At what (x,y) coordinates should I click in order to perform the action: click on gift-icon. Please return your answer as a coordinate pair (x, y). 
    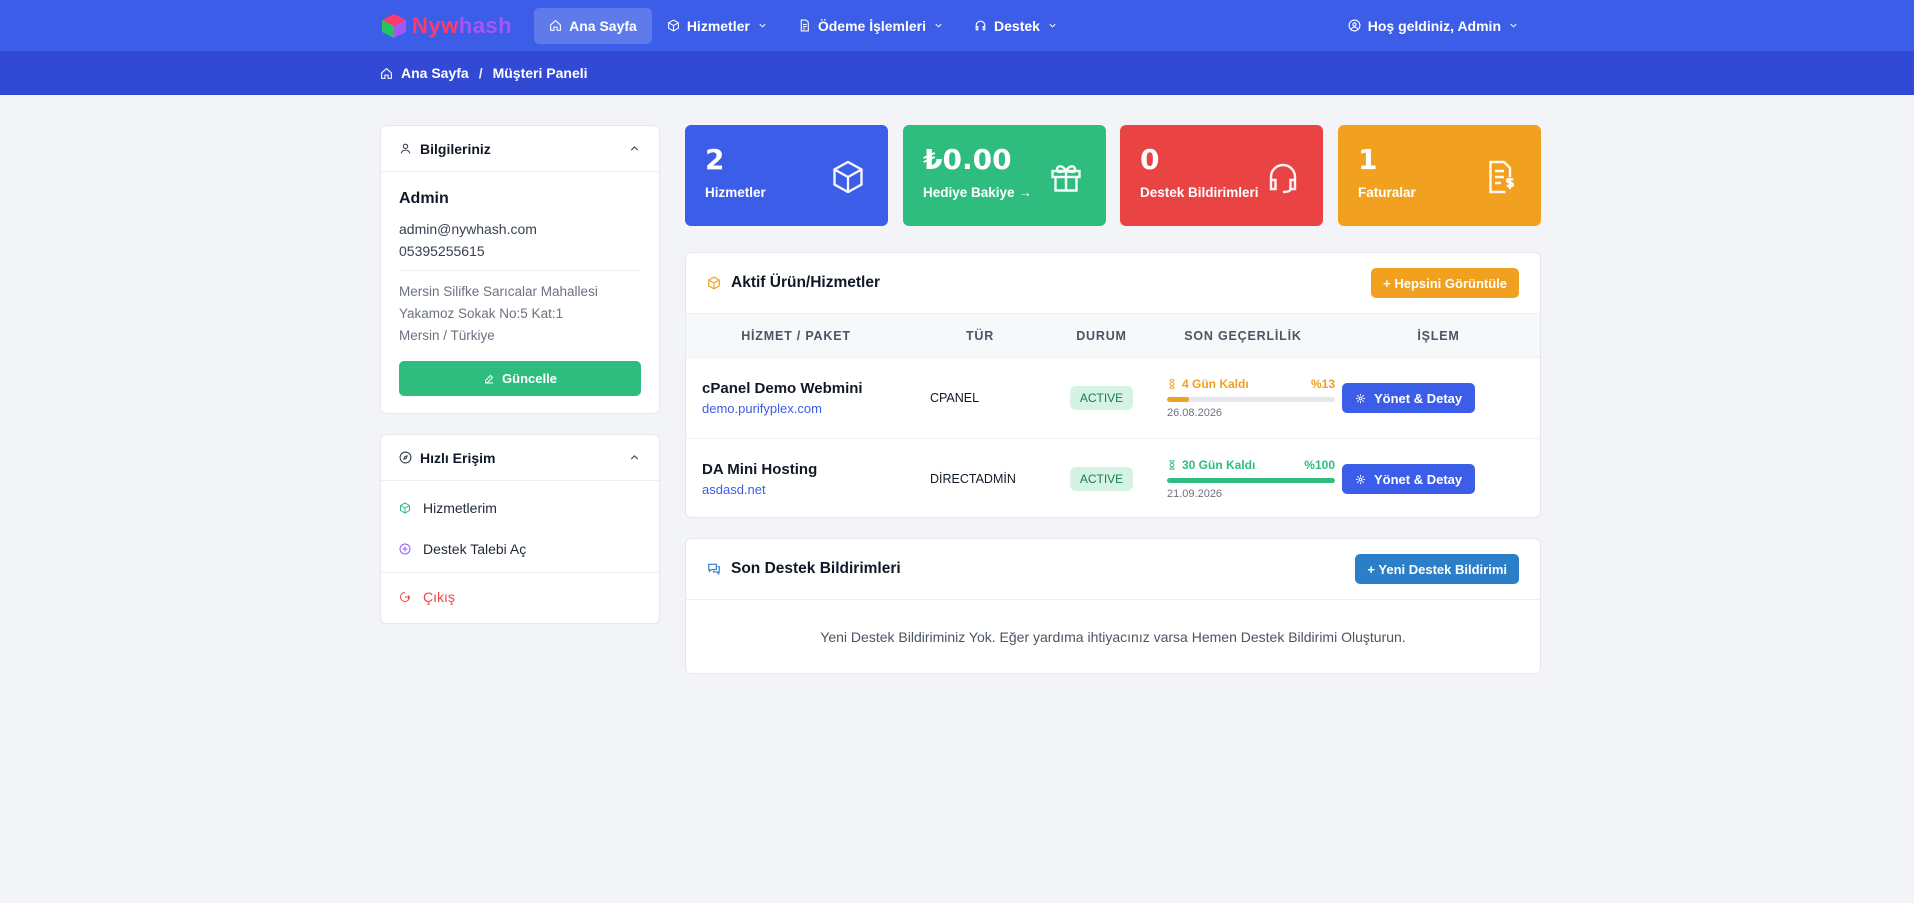
    Looking at the image, I should click on (1066, 178).